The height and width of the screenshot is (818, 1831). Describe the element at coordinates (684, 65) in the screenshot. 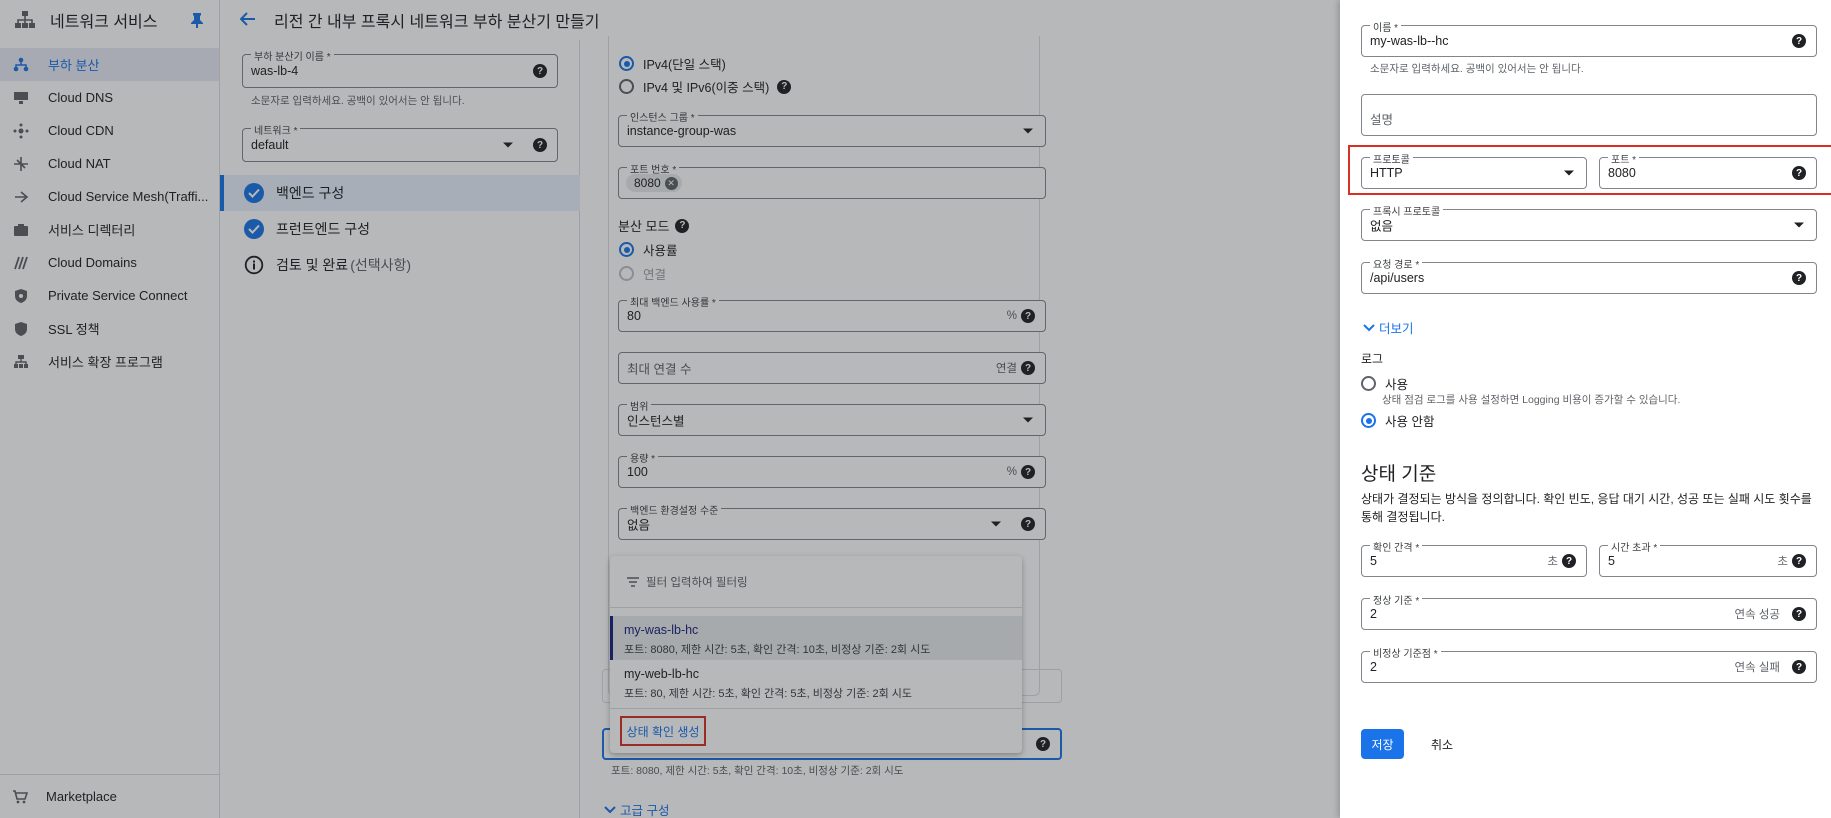

I see `ipv4-label: IPv4(단일 스택)` at that location.